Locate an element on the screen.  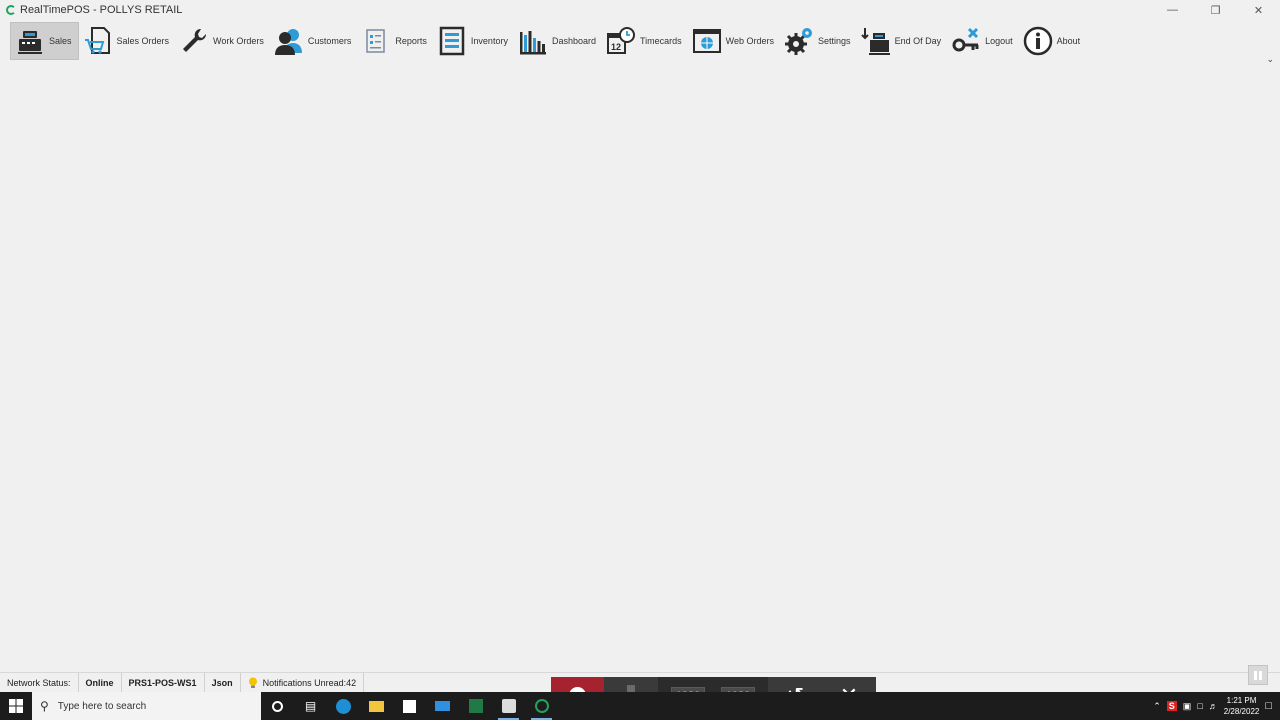
taskbar-store is located at coordinates (409, 706).